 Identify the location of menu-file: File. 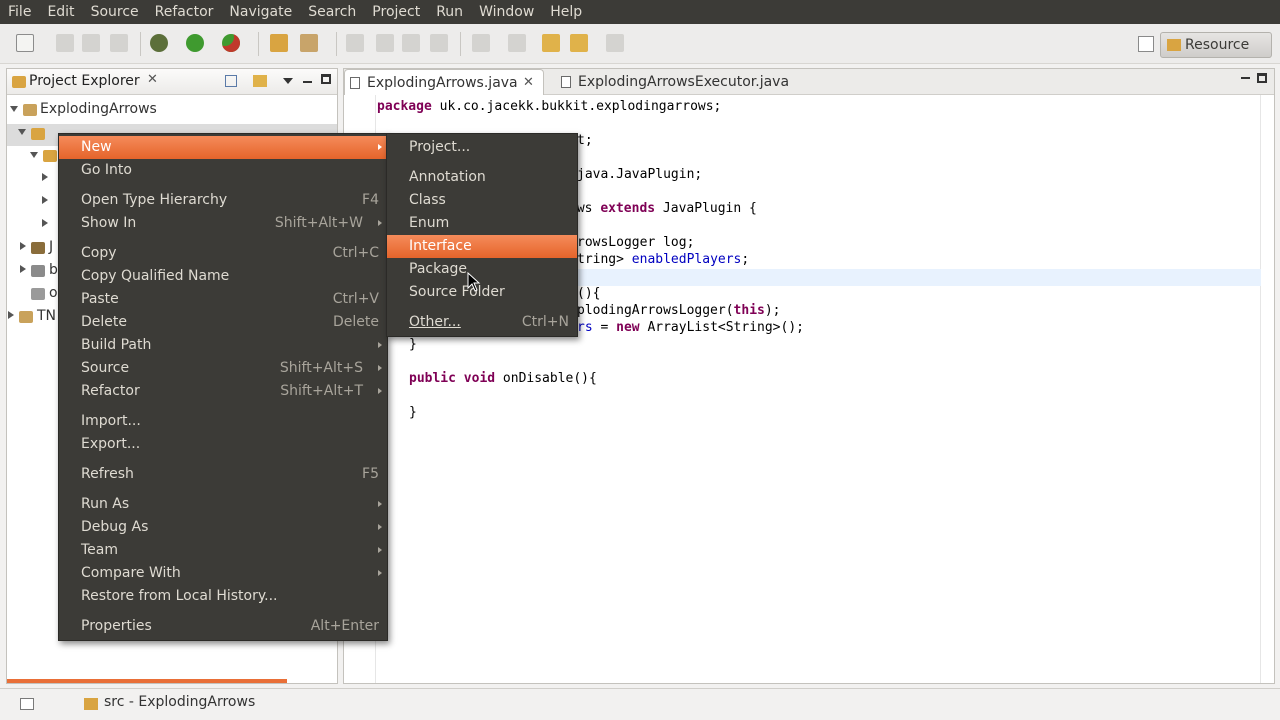
(19, 12).